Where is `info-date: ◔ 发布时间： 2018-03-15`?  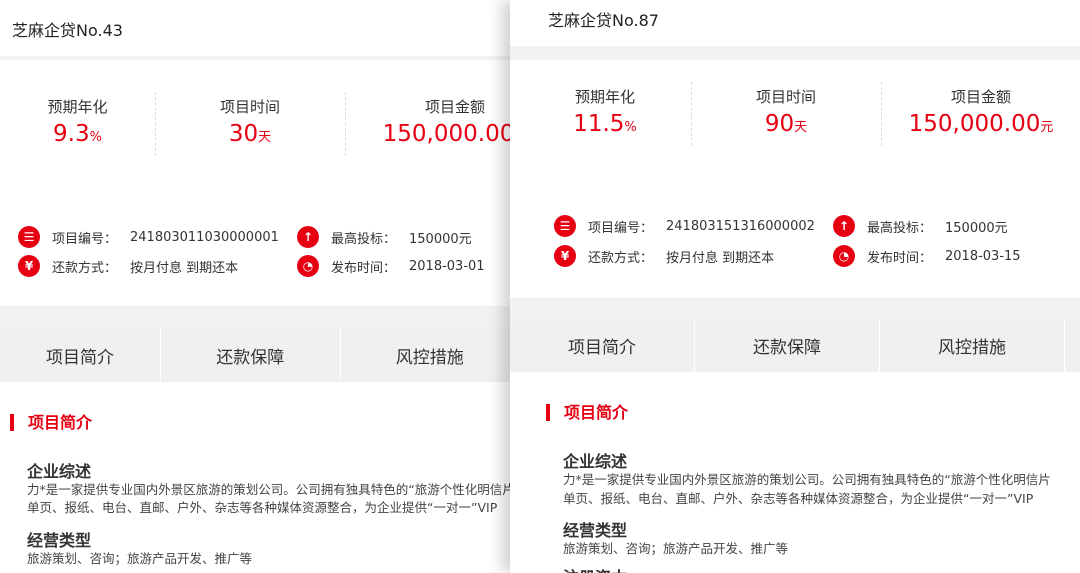 info-date: ◔ 发布时间： 2018-03-15 is located at coordinates (927, 256).